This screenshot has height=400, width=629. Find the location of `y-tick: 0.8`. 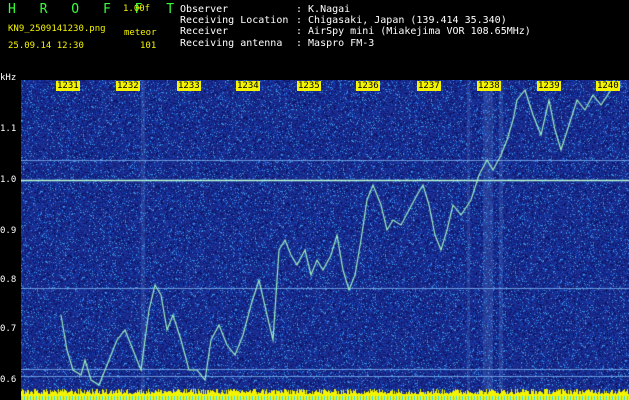

y-tick: 0.8 is located at coordinates (8, 280).